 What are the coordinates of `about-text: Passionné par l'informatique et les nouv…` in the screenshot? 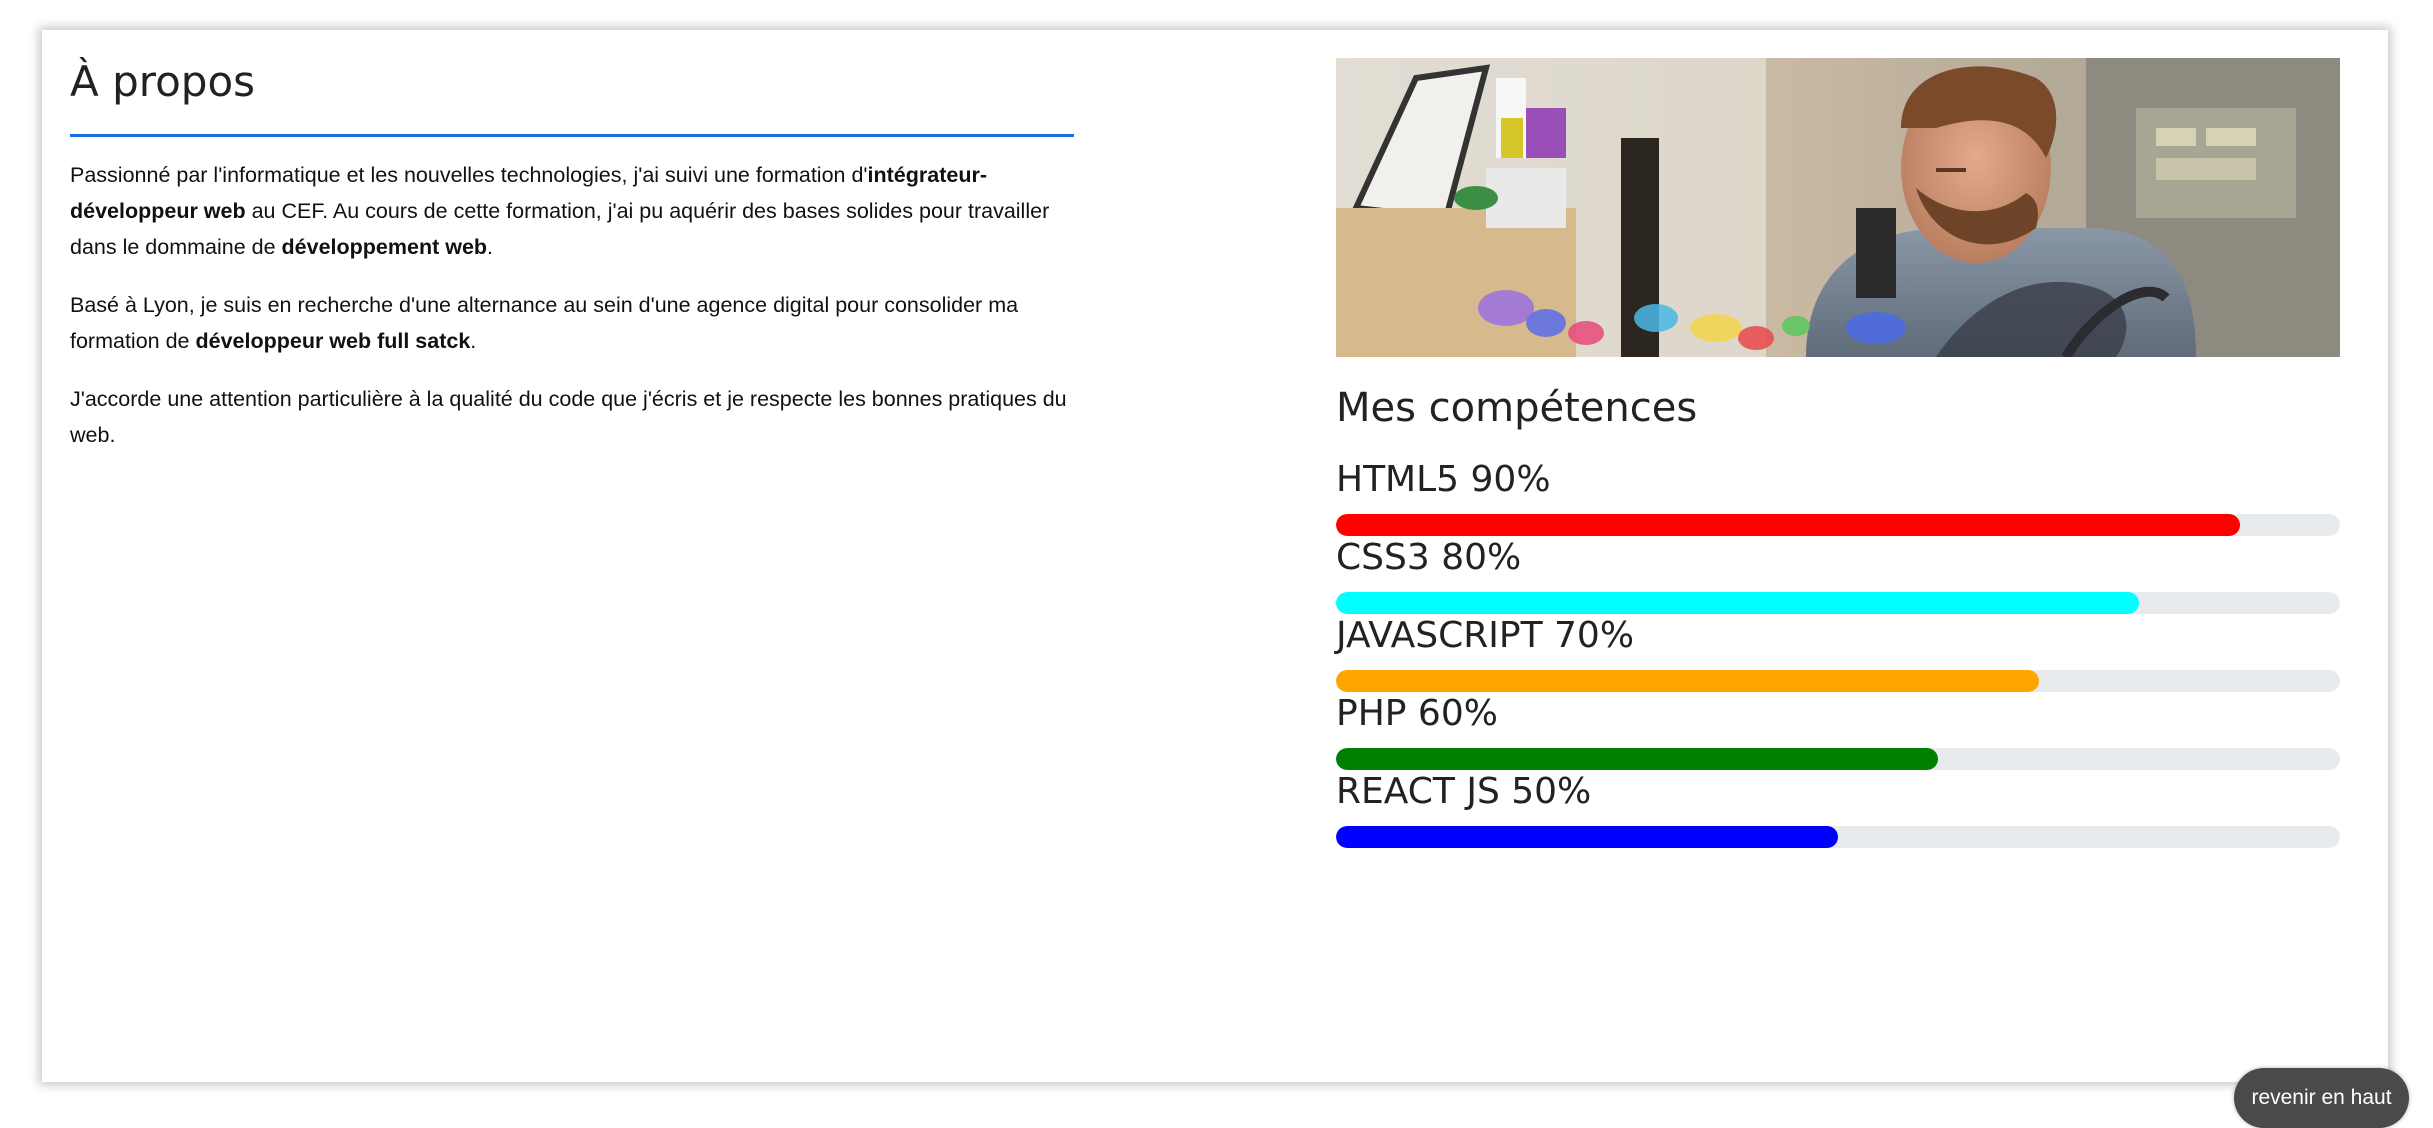 It's located at (469, 175).